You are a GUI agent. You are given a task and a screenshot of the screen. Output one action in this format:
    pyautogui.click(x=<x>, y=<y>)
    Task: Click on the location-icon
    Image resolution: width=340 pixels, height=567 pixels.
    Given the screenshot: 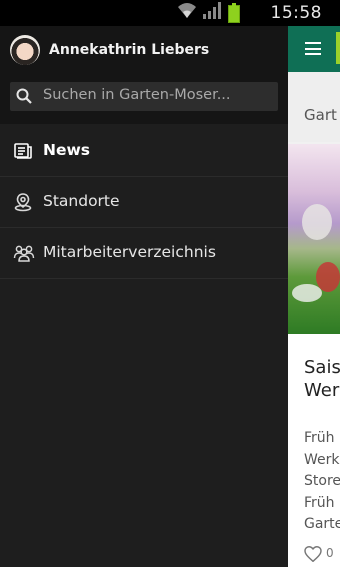 What is the action you would take?
    pyautogui.click(x=23, y=202)
    